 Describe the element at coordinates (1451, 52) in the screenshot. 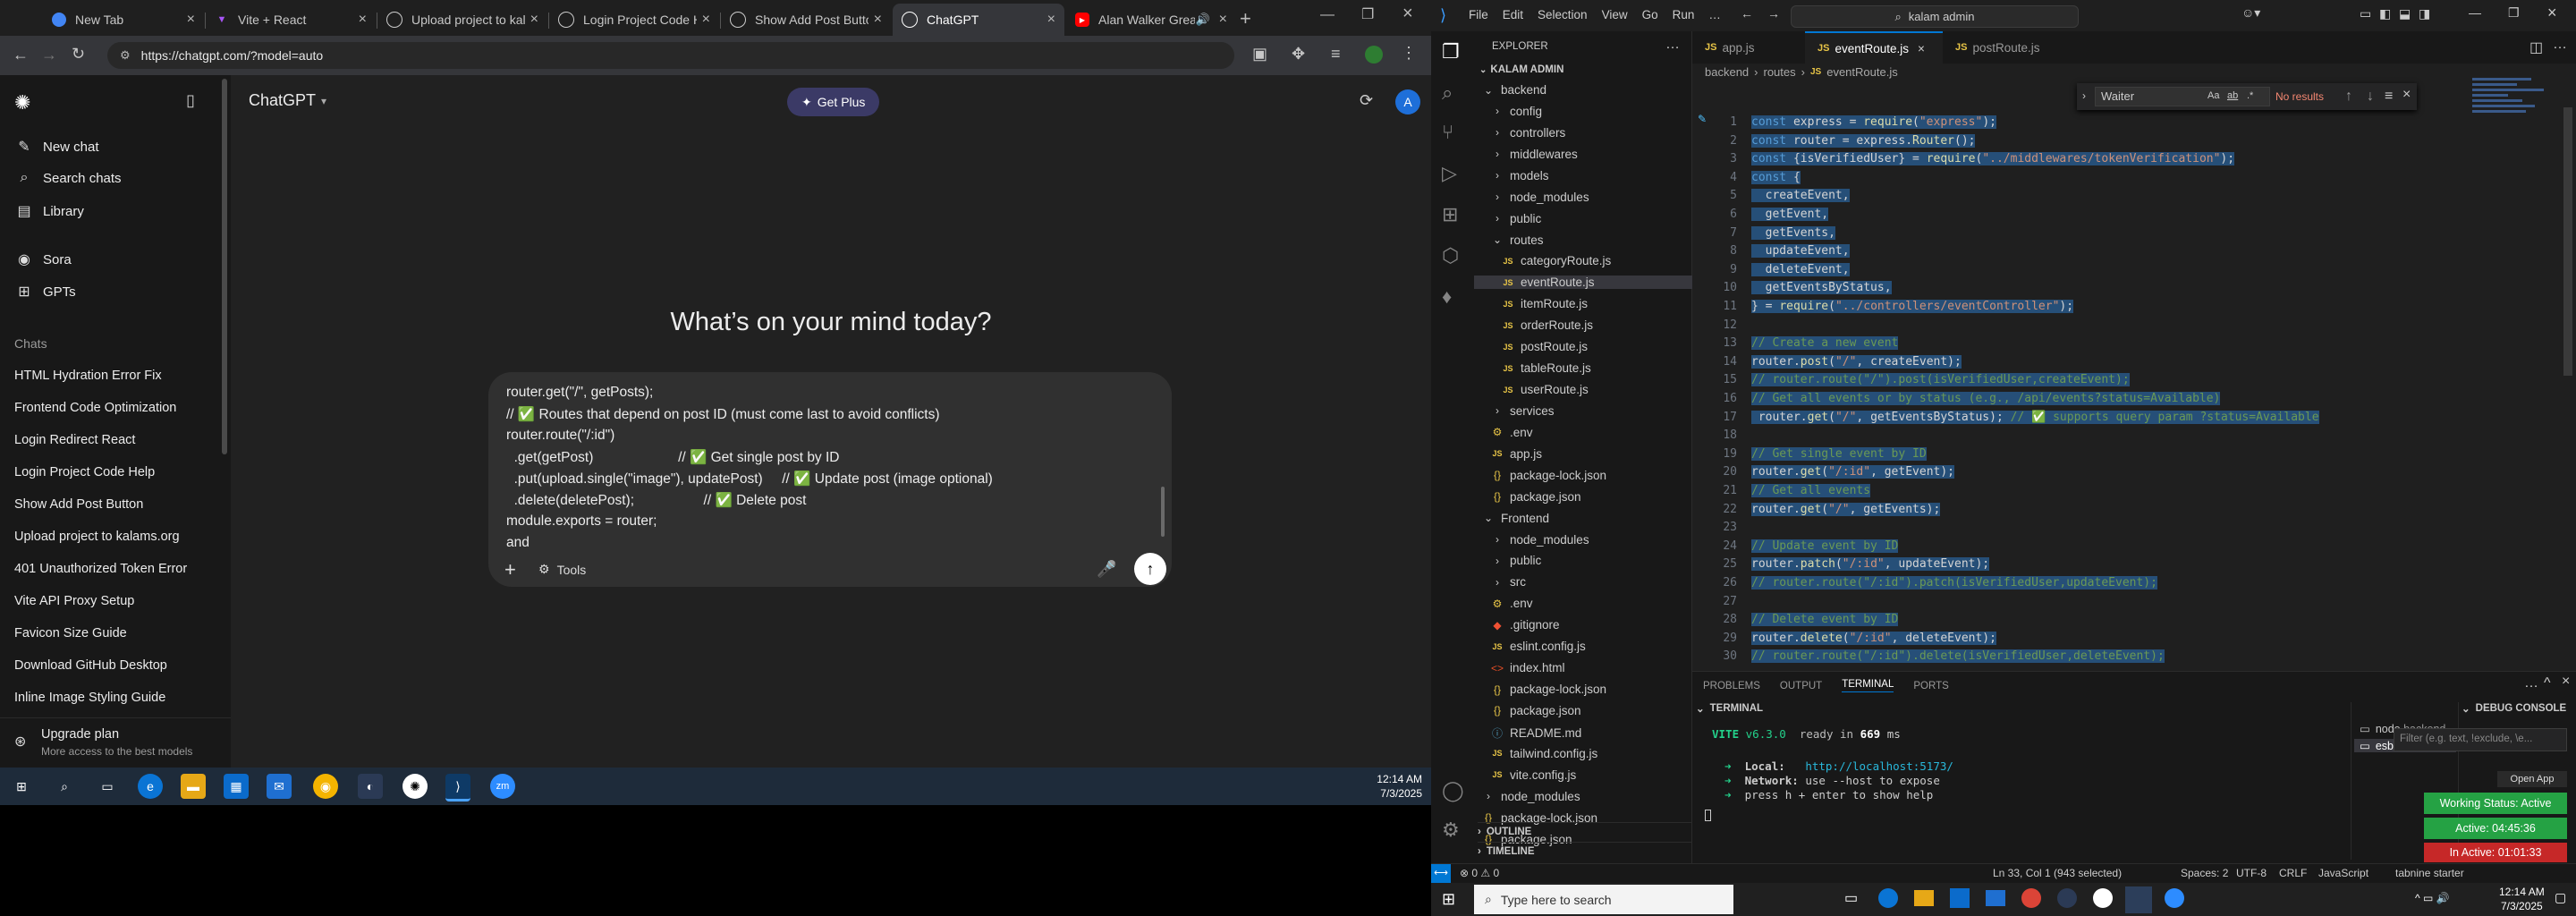

I see `explorer-icon: ❐` at that location.